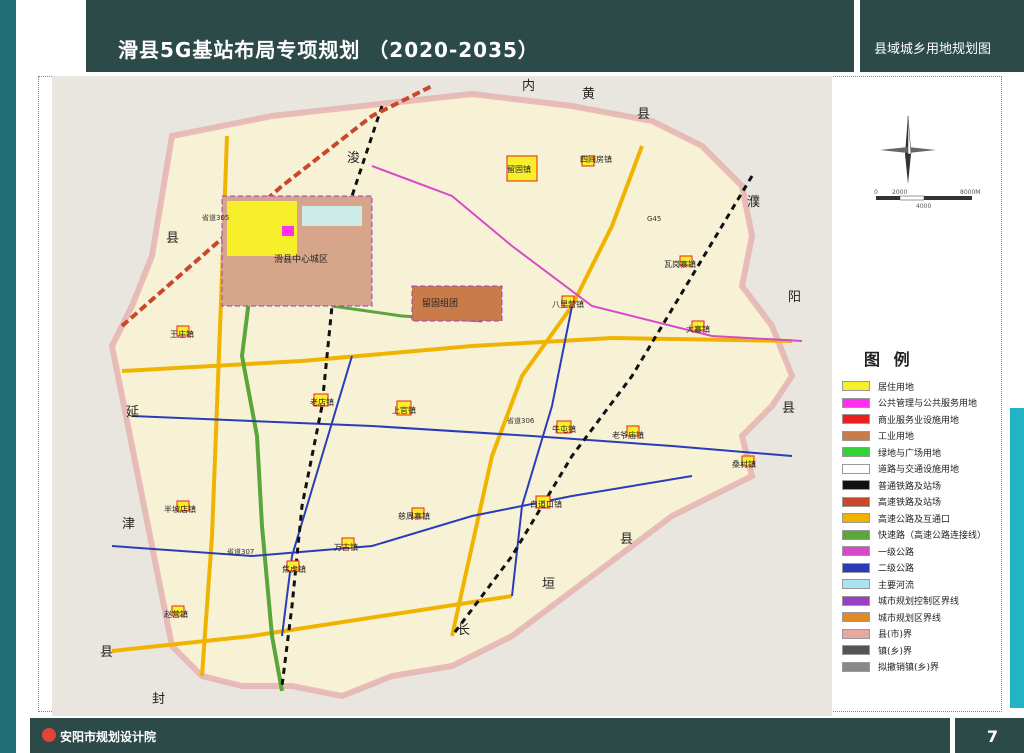  Describe the element at coordinates (744, 464) in the screenshot. I see `town-label-sangcun: 桑村镇` at that location.